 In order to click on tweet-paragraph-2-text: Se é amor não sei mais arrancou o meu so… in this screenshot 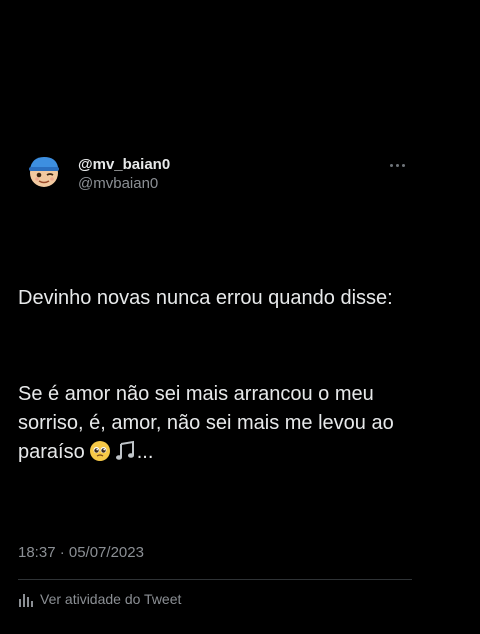, I will do `click(209, 423)`.